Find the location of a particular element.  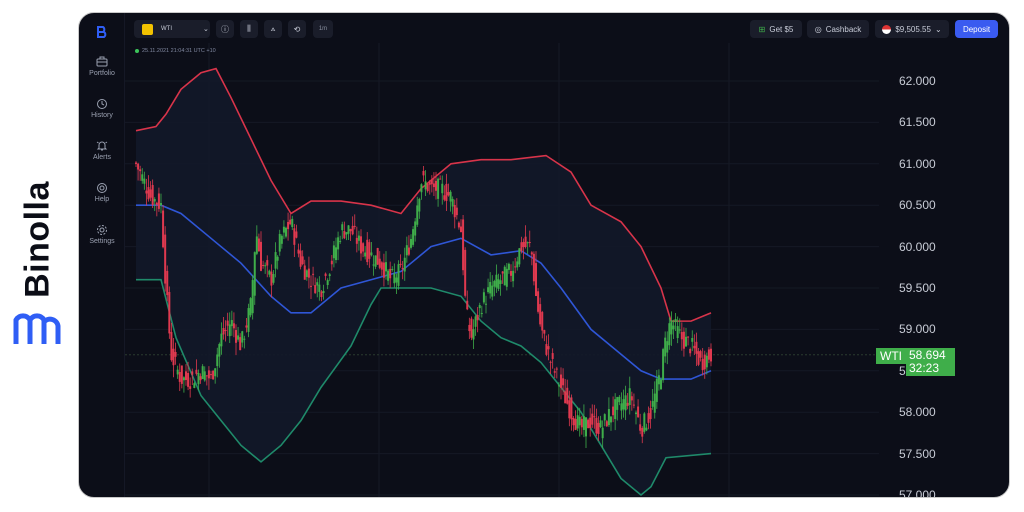

sidebar: Portfolio History Alerts Help Settings is located at coordinates (102, 255).